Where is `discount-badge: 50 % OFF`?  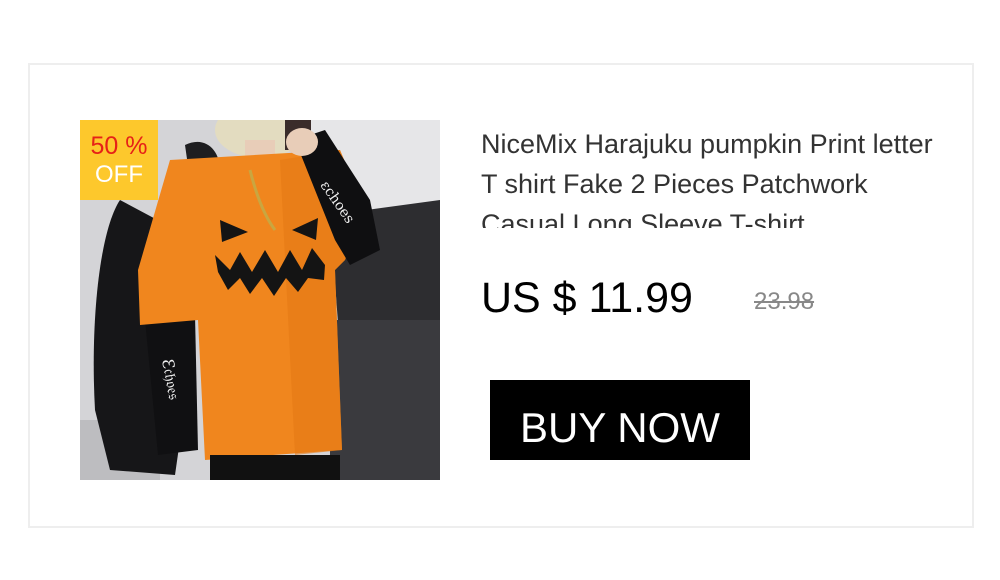
discount-badge: 50 % OFF is located at coordinates (119, 160).